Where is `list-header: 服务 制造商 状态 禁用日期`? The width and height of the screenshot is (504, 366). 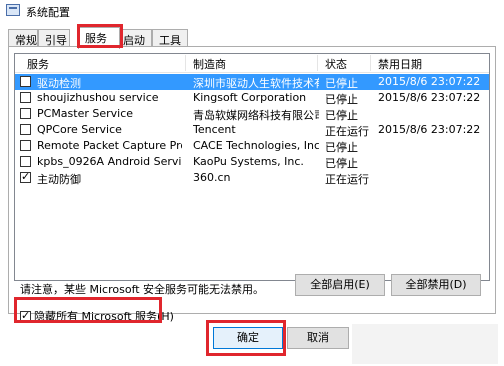 list-header: 服务 制造商 状态 禁用日期 is located at coordinates (252, 63).